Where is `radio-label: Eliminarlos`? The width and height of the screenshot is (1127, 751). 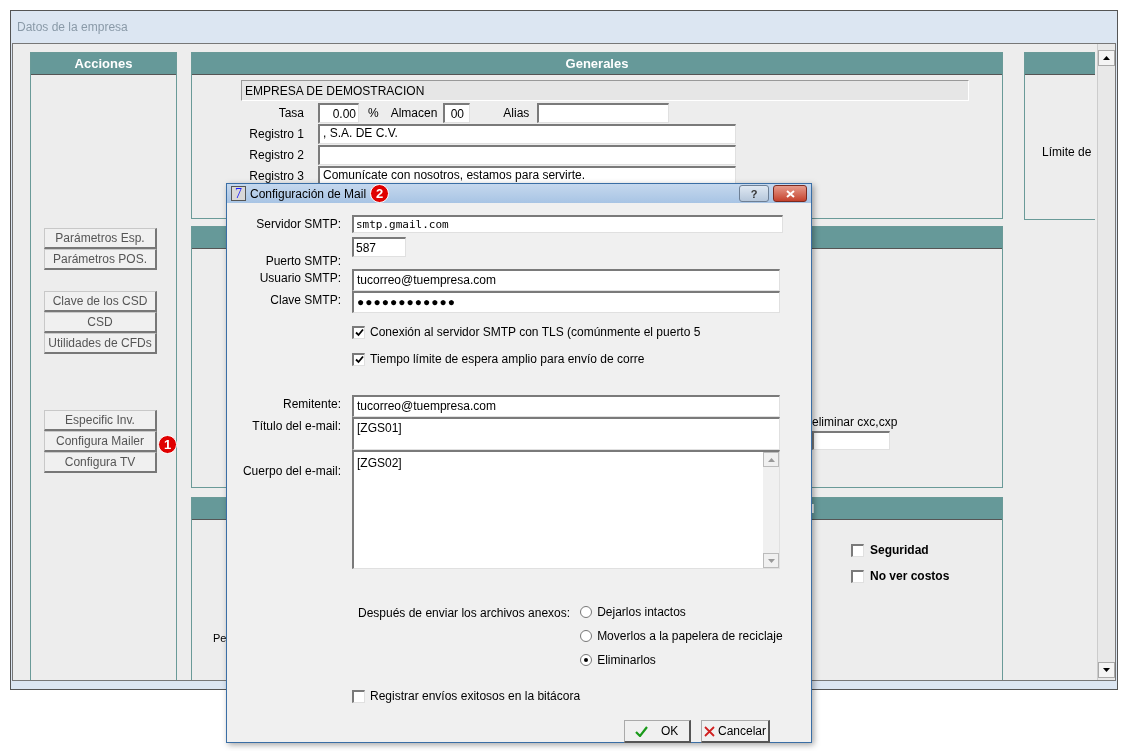
radio-label: Eliminarlos is located at coordinates (626, 660).